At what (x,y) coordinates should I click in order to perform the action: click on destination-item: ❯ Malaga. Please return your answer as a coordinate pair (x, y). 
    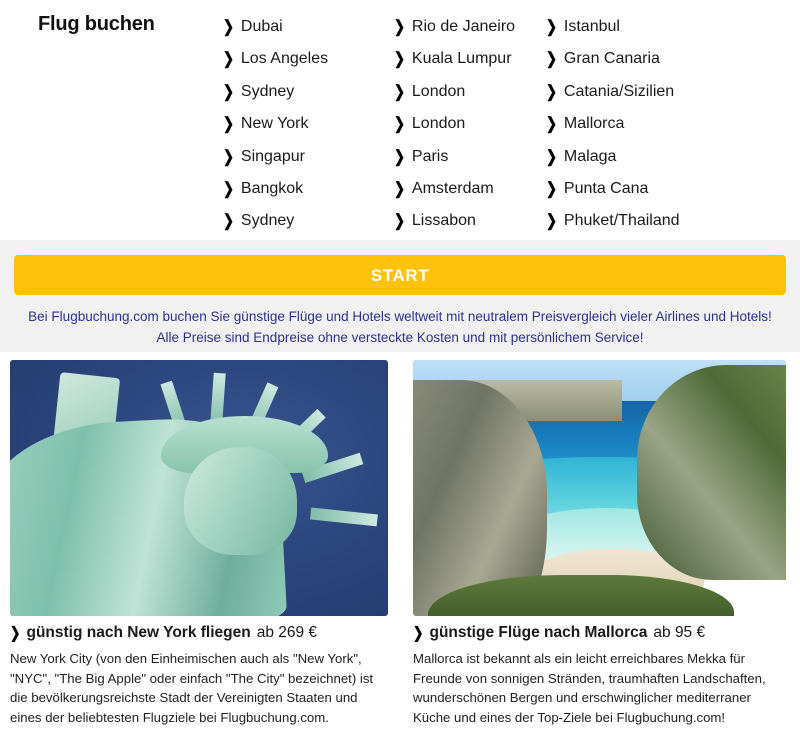
    Looking at the image, I should click on (671, 157).